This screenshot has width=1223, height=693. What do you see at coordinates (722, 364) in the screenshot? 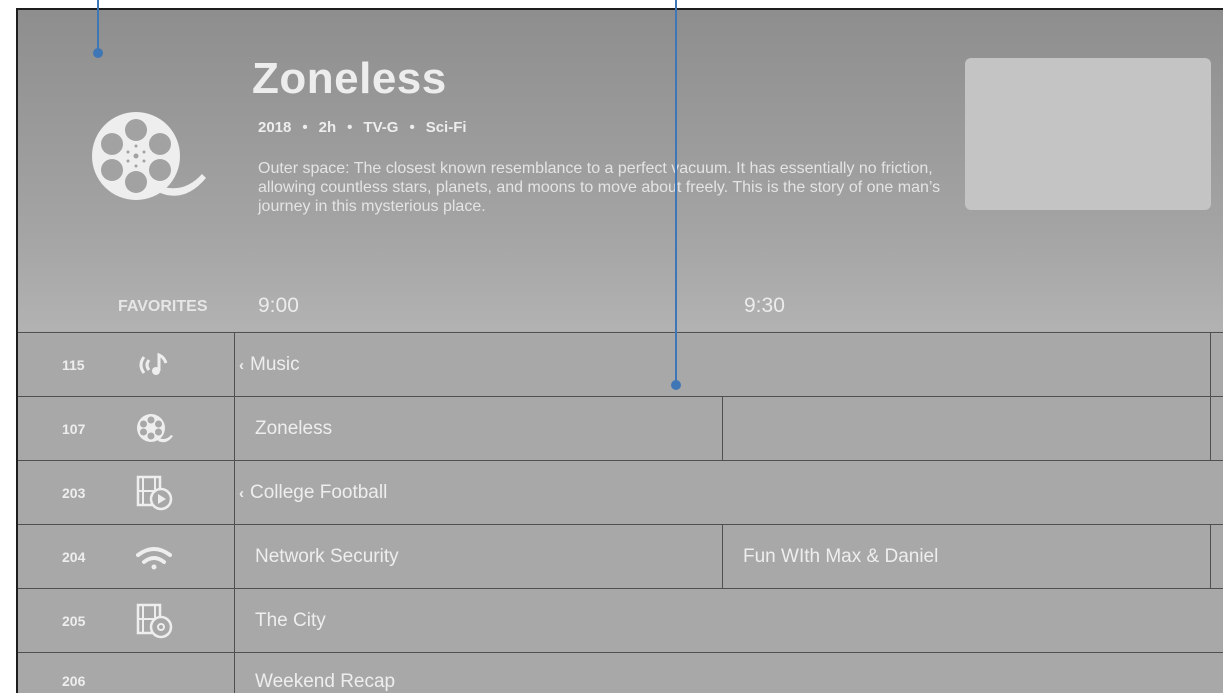
I see `program-cell: ‹ Music` at bounding box center [722, 364].